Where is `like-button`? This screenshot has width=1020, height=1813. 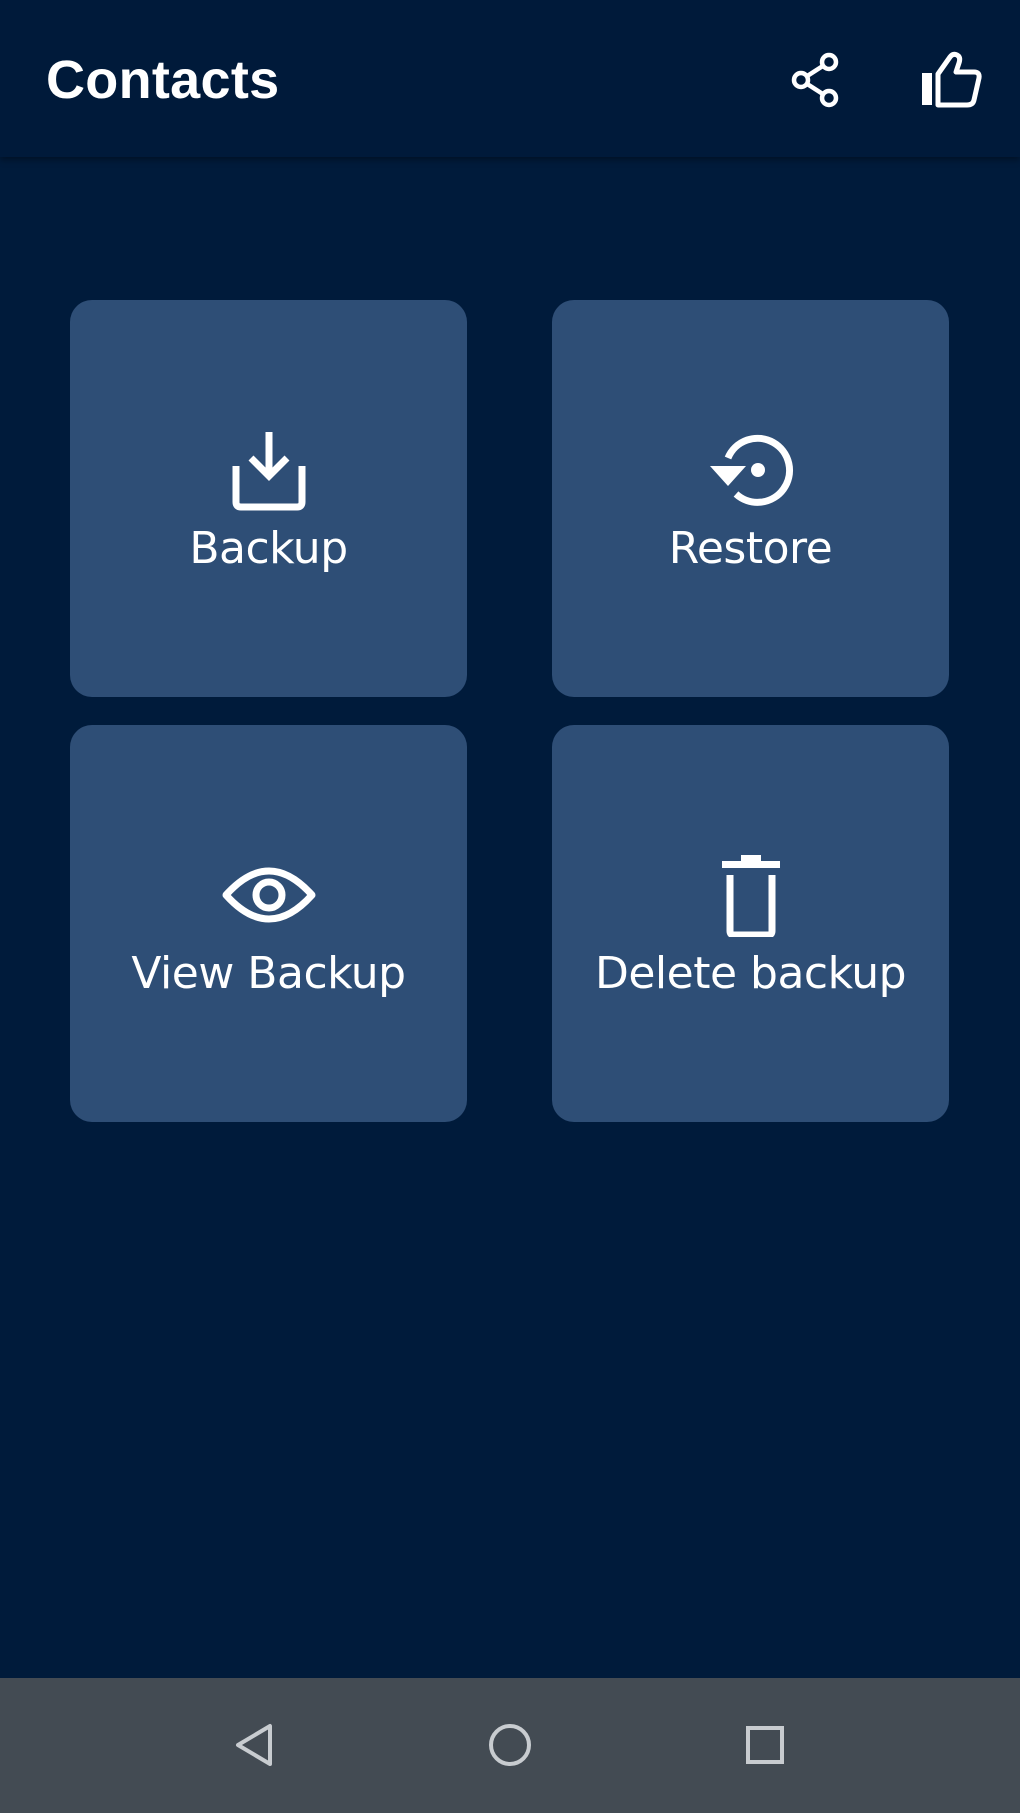 like-button is located at coordinates (951, 80).